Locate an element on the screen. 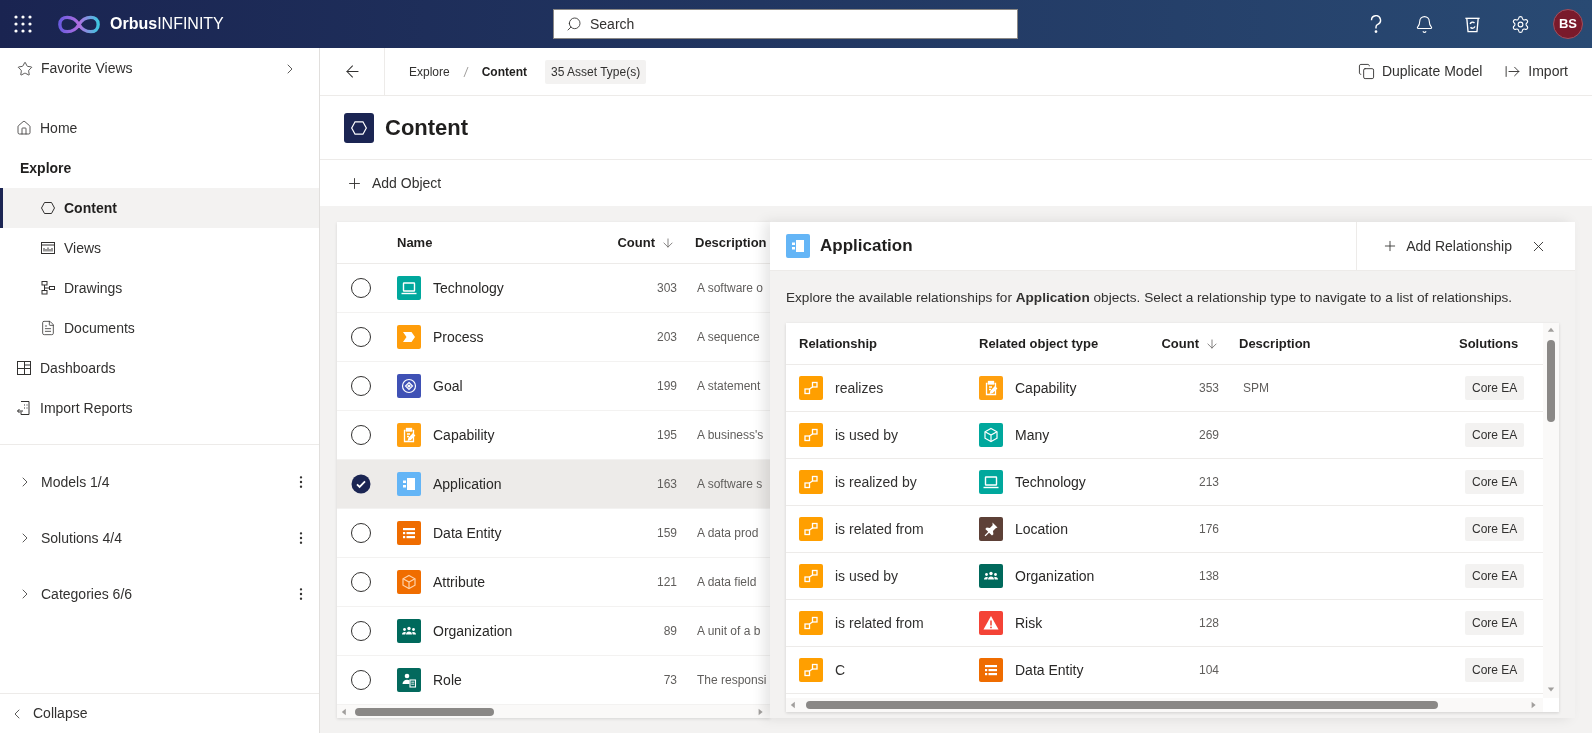 This screenshot has width=1592, height=733. count-cell-text: 163 is located at coordinates (666, 484).